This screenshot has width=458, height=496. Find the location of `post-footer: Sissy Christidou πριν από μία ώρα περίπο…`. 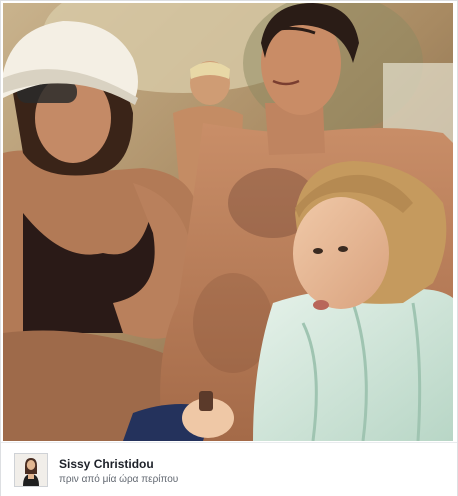

post-footer: Sissy Christidou πριν από μία ώρα περίπο… is located at coordinates (229, 469).